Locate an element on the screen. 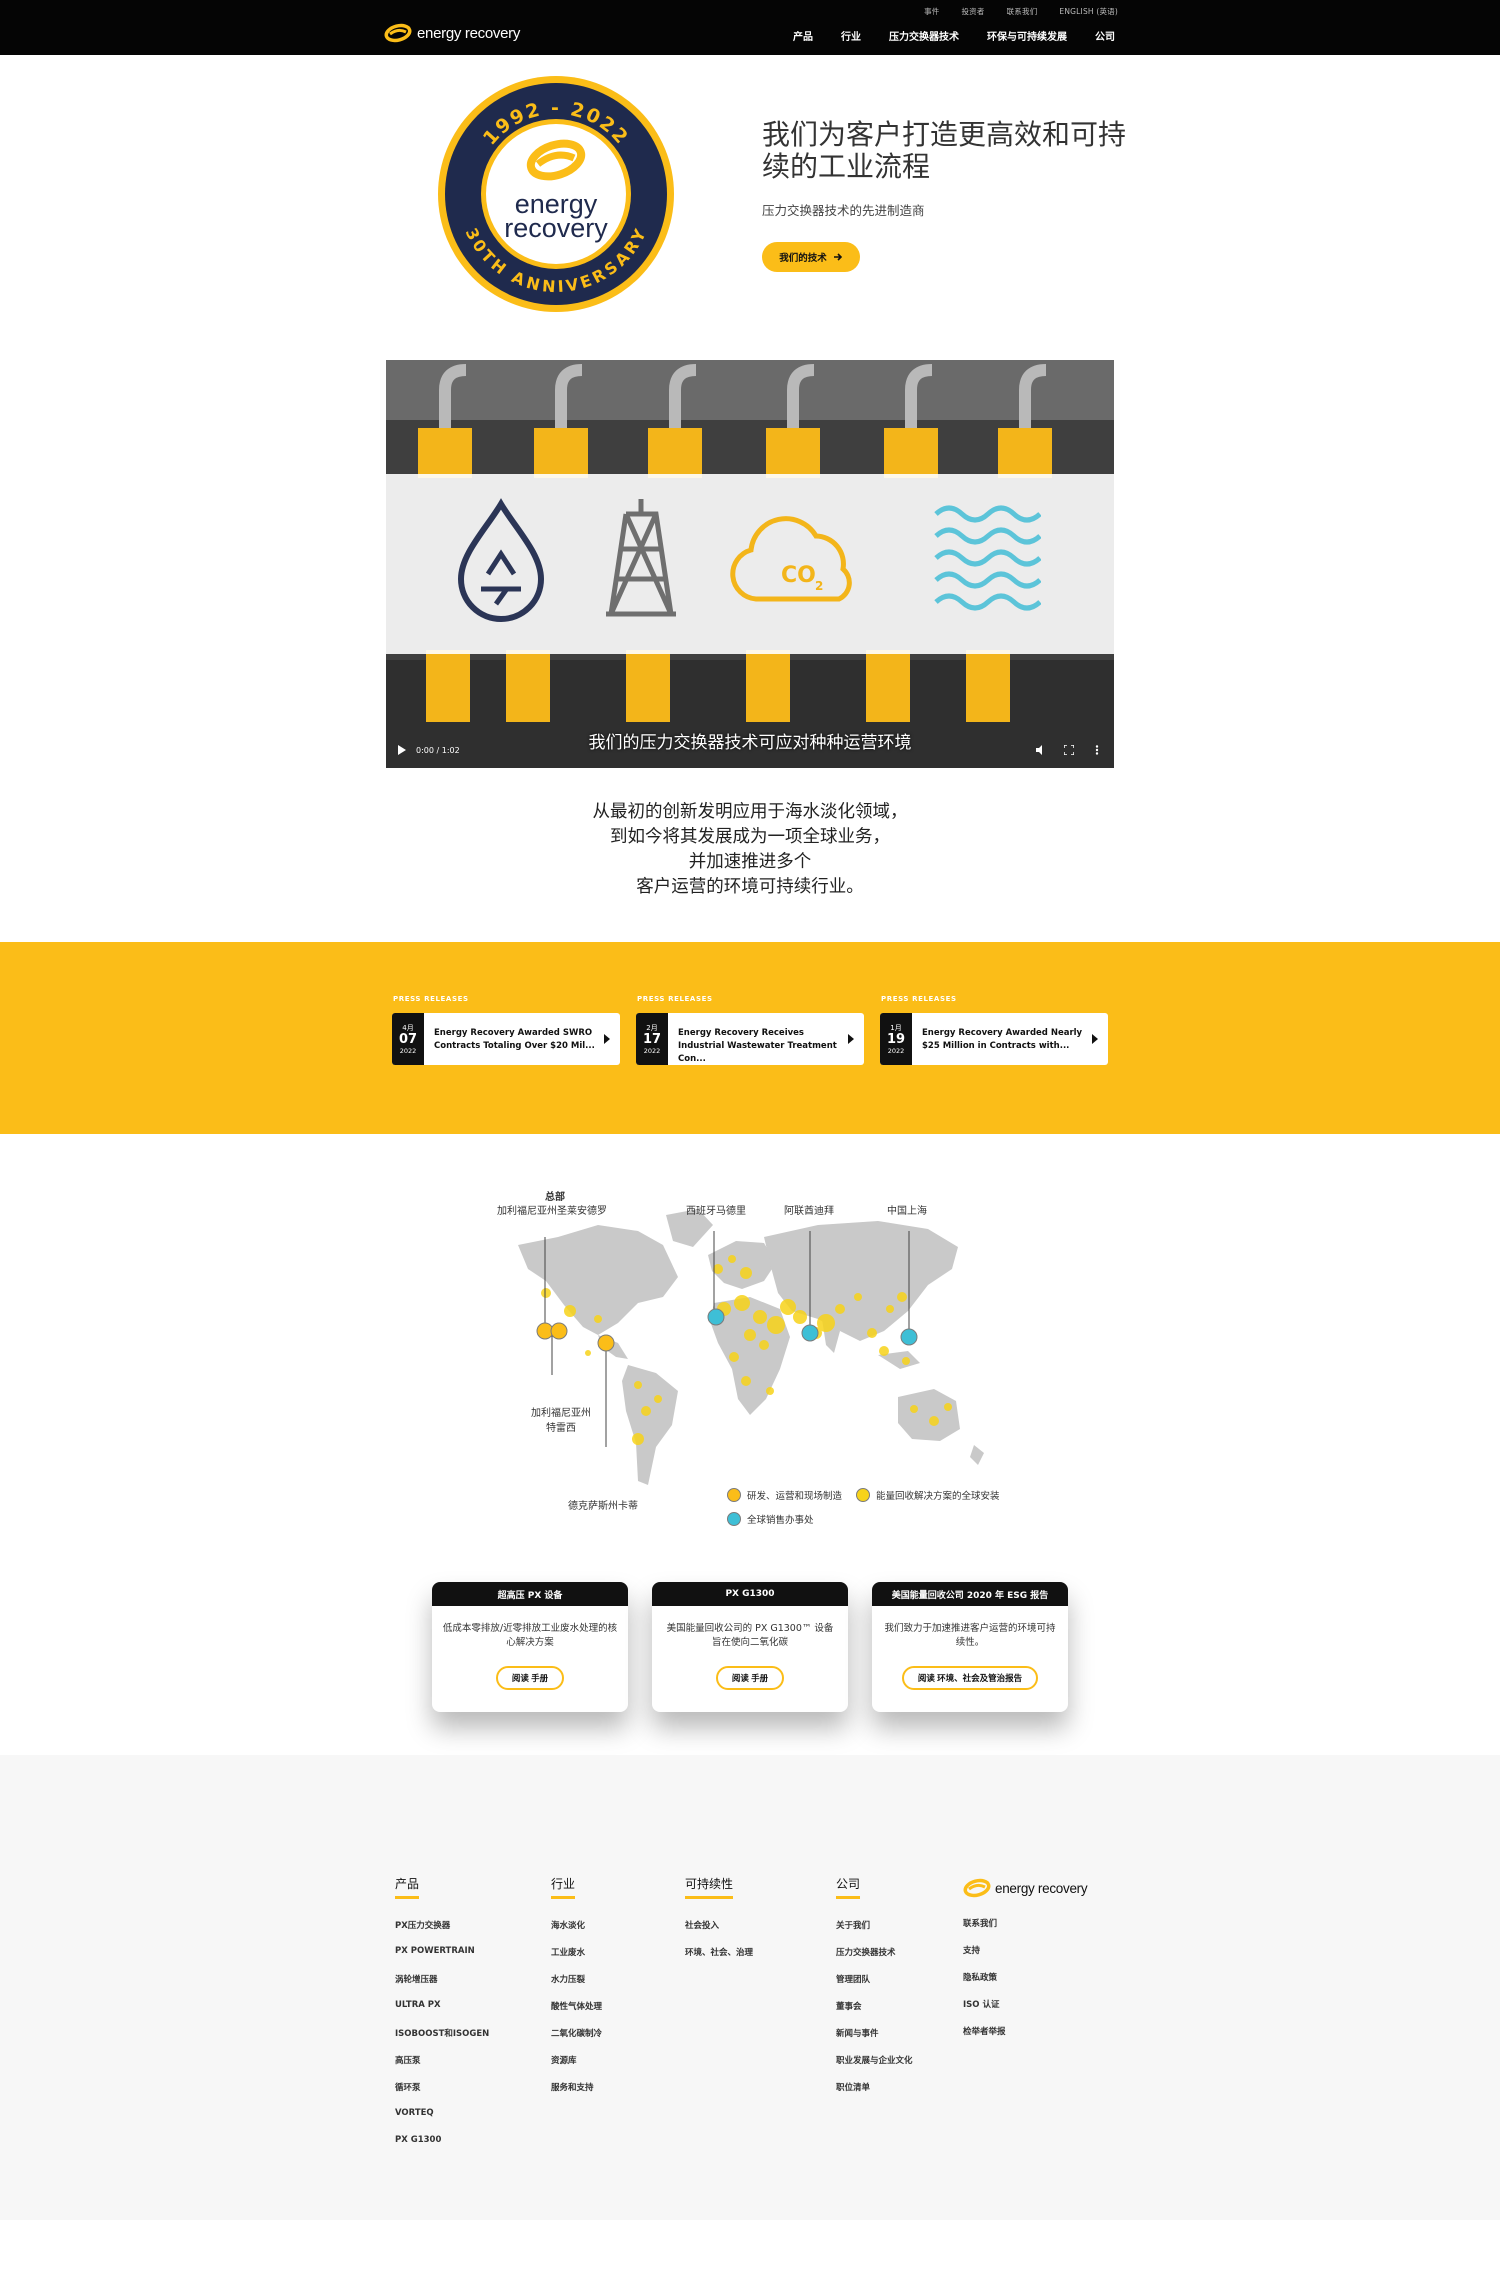 This screenshot has height=2280, width=1500. map-label-shanghai: 中国上海 is located at coordinates (907, 1211).